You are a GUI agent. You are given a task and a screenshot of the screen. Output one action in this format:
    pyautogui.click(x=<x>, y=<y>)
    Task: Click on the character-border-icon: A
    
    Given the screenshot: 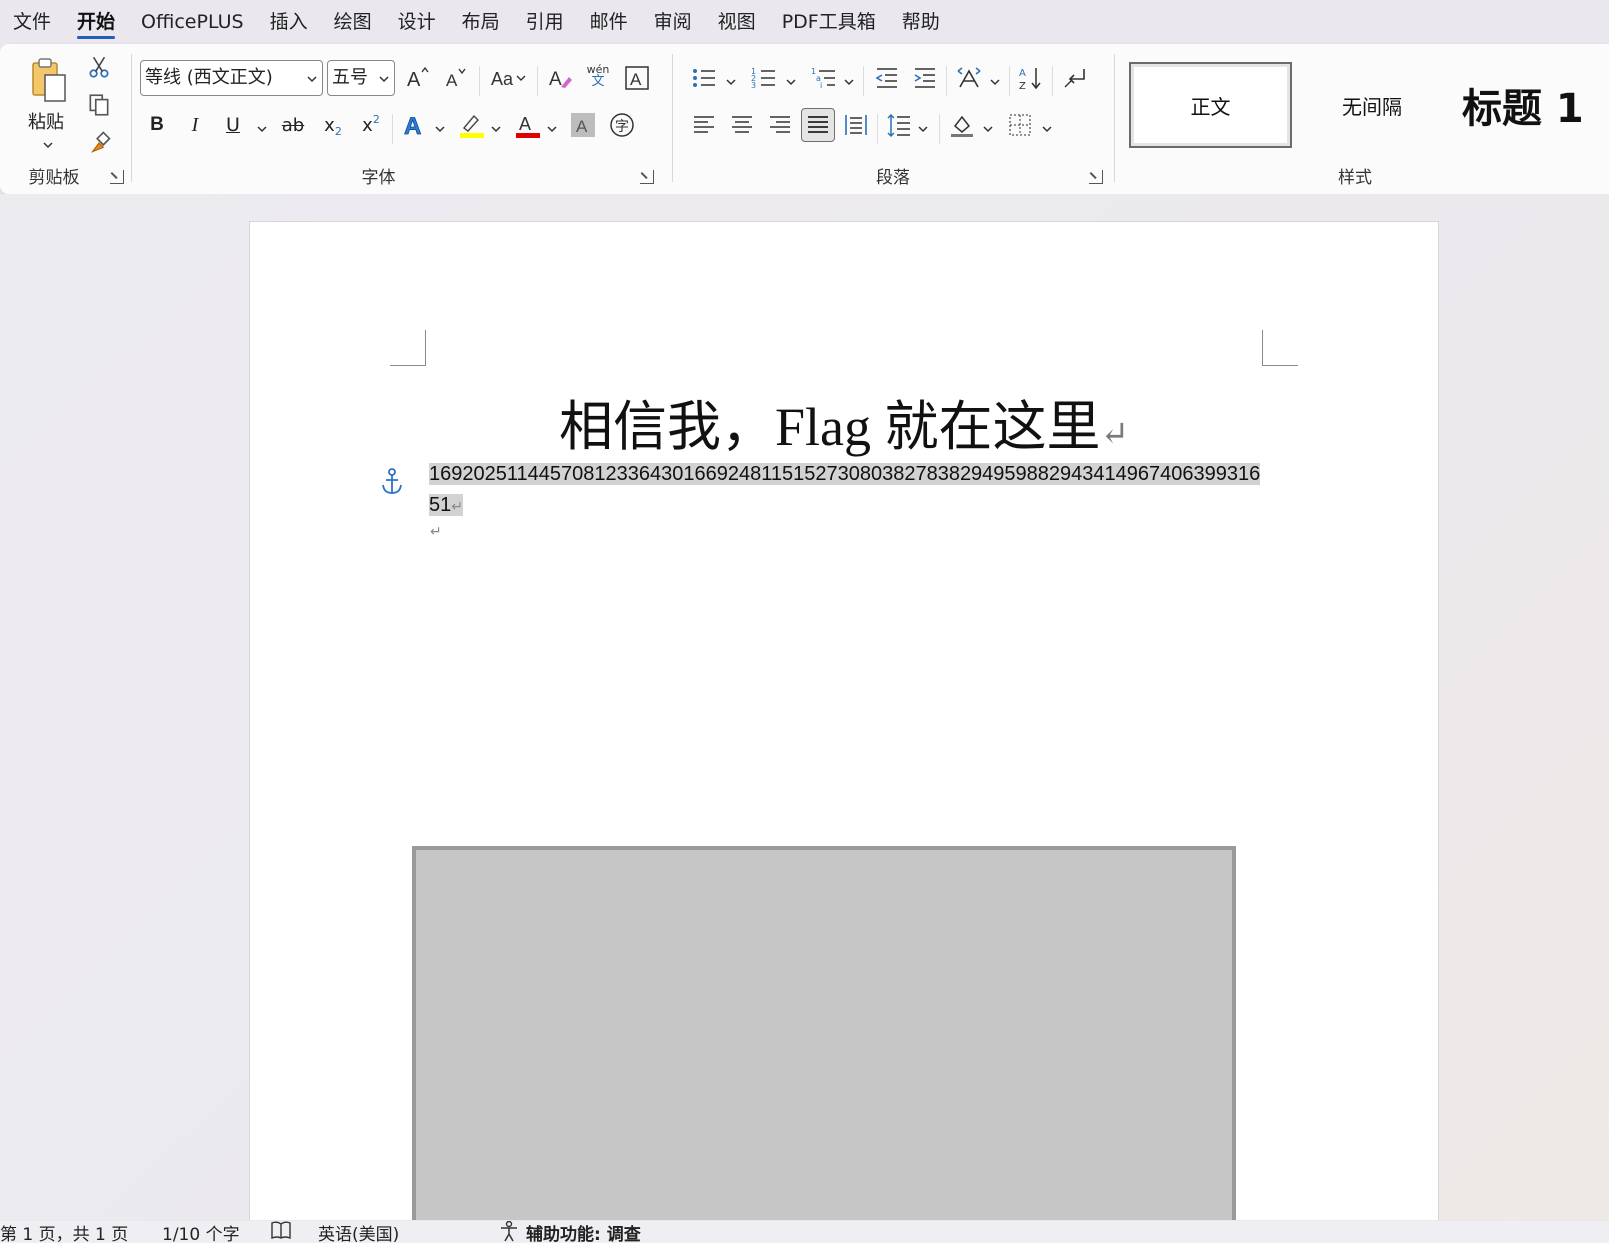 What is the action you would take?
    pyautogui.click(x=637, y=78)
    